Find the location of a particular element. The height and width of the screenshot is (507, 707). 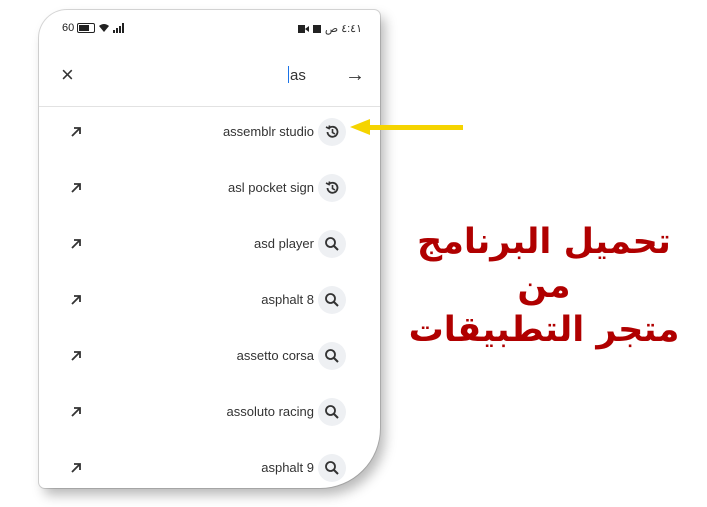

status-icons-right: ٤:٤١ ص is located at coordinates (329, 28).